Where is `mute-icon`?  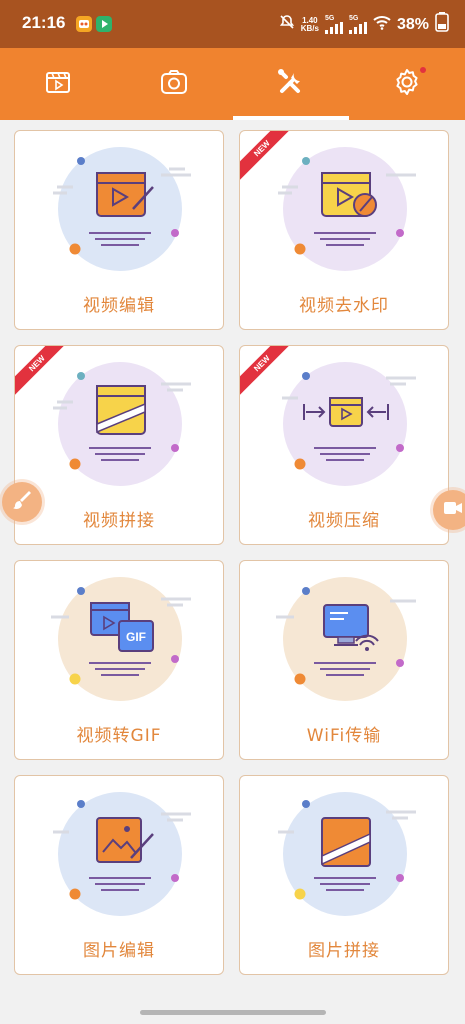 mute-icon is located at coordinates (287, 24).